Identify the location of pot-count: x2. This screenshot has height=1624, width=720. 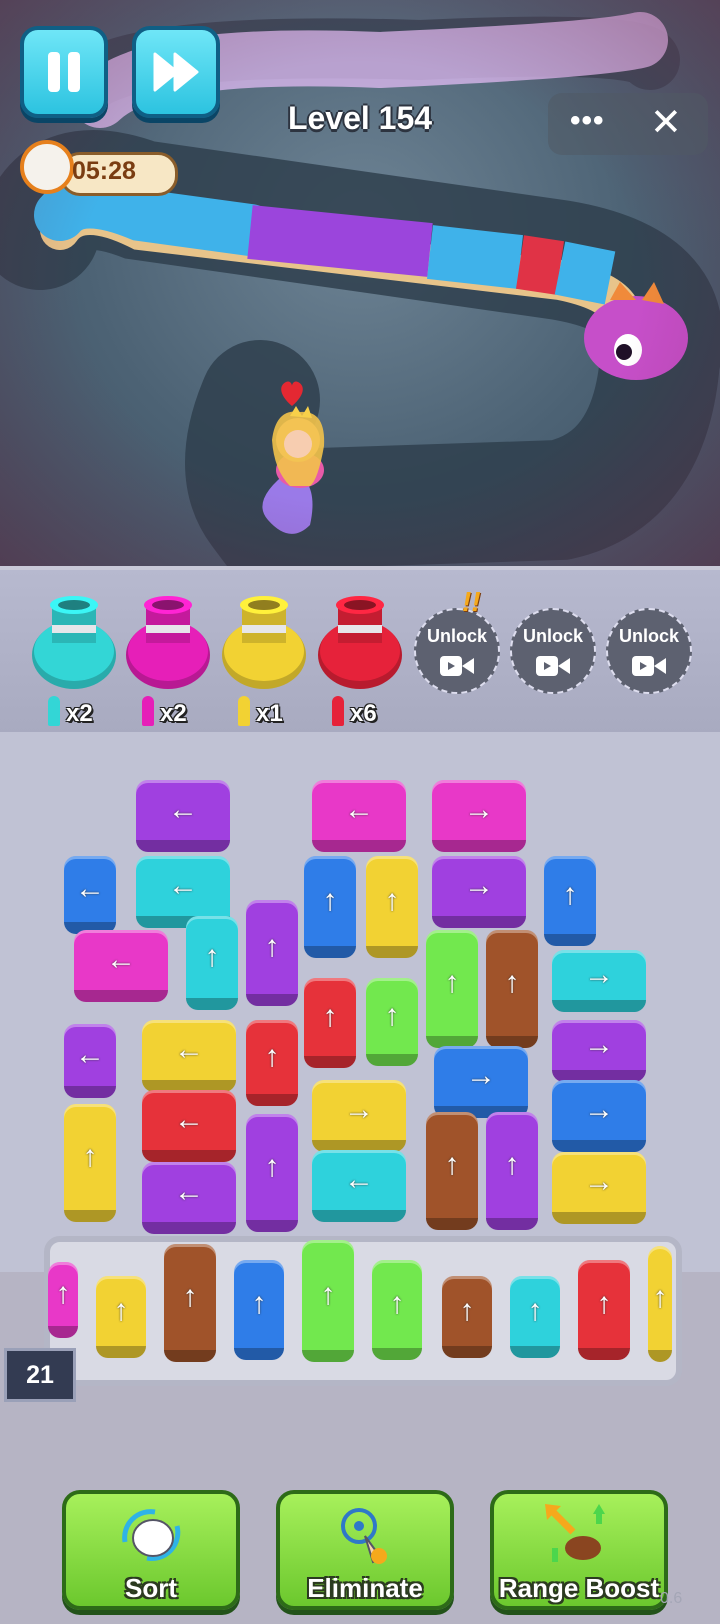
(79, 713).